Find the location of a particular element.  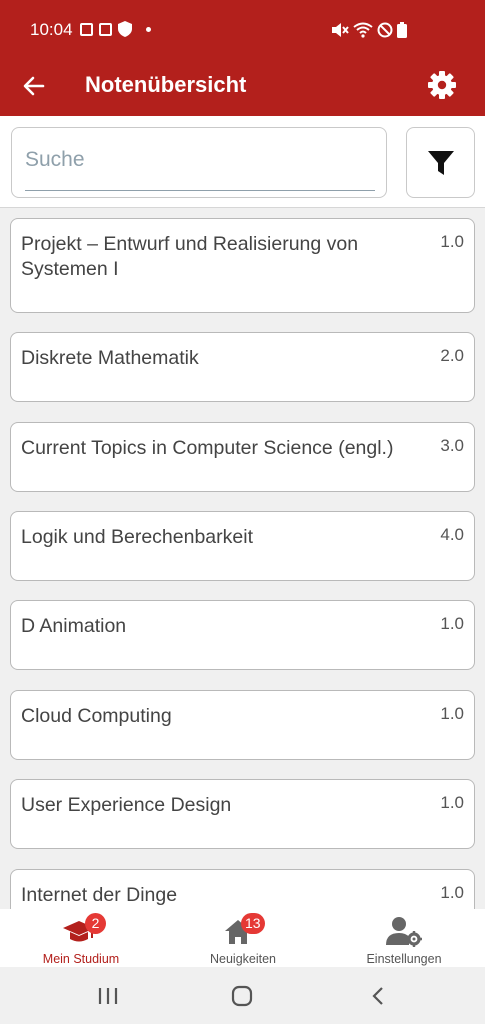

graduation-cap-icon: 2 is located at coordinates (83, 930).